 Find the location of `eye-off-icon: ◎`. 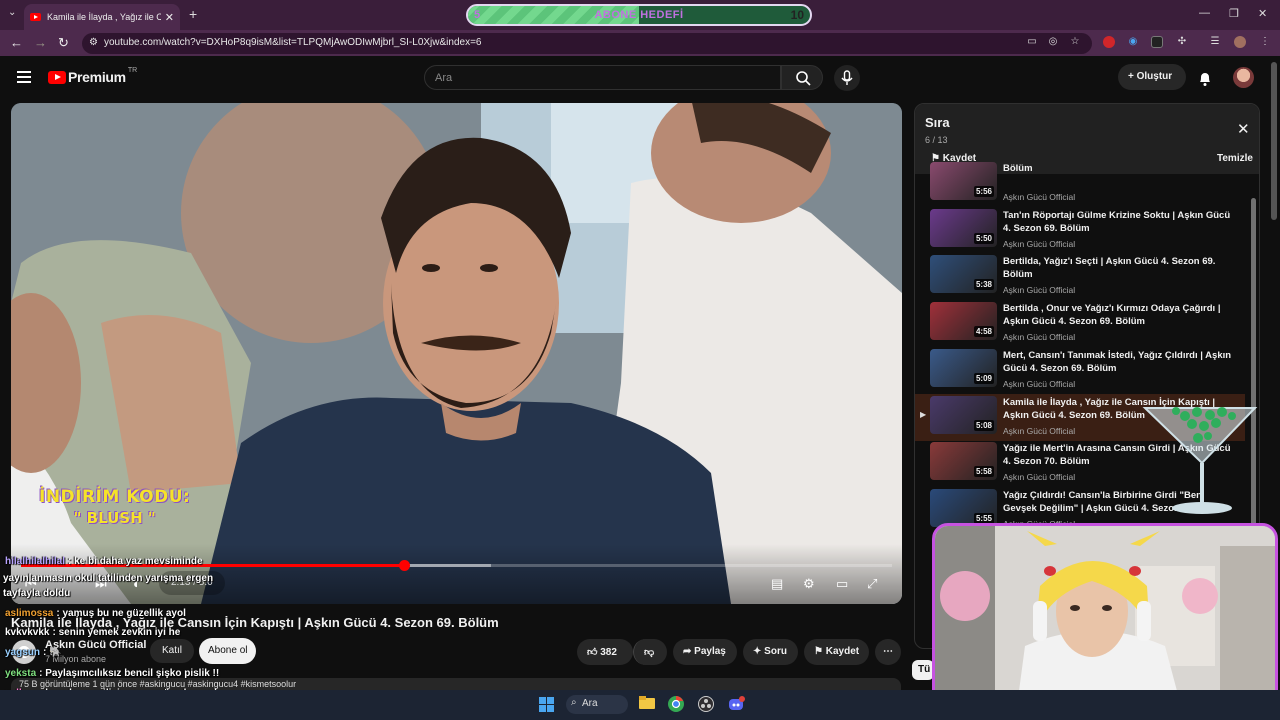

eye-off-icon: ◎ is located at coordinates (1053, 42).